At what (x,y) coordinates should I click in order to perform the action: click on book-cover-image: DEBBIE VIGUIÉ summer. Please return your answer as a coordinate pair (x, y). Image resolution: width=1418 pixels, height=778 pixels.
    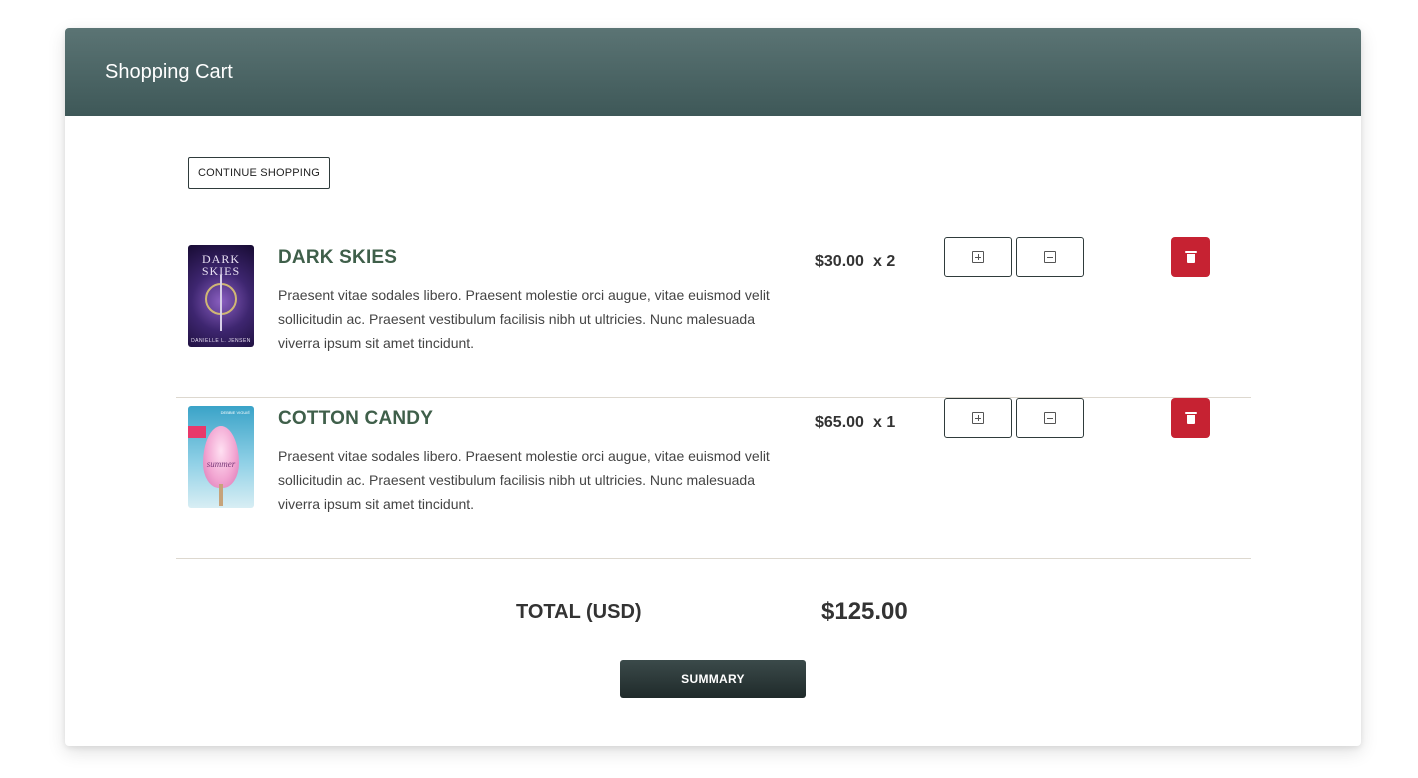
    Looking at the image, I should click on (221, 457).